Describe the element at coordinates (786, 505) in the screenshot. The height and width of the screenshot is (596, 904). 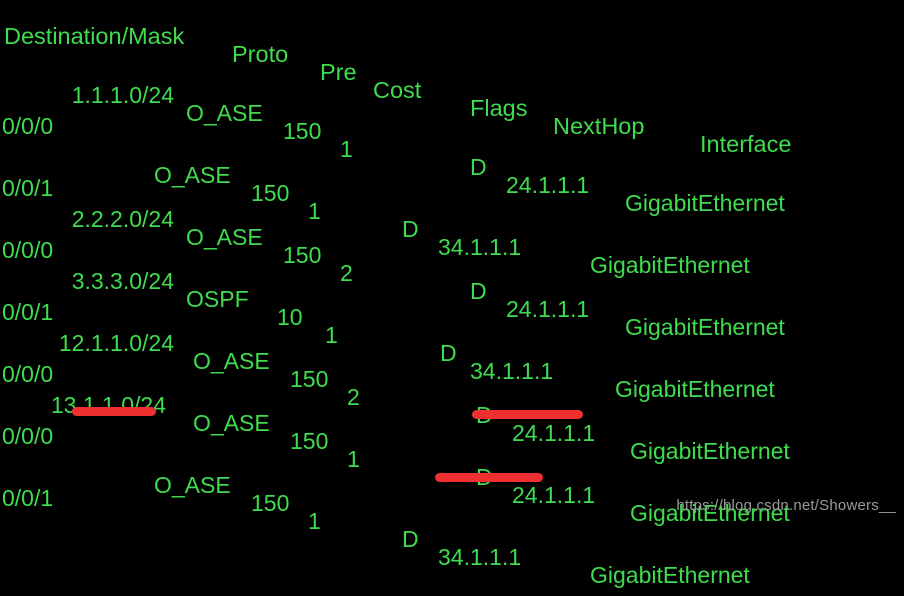
I see `watermark: https://blog.csdn.net/Showers__` at that location.